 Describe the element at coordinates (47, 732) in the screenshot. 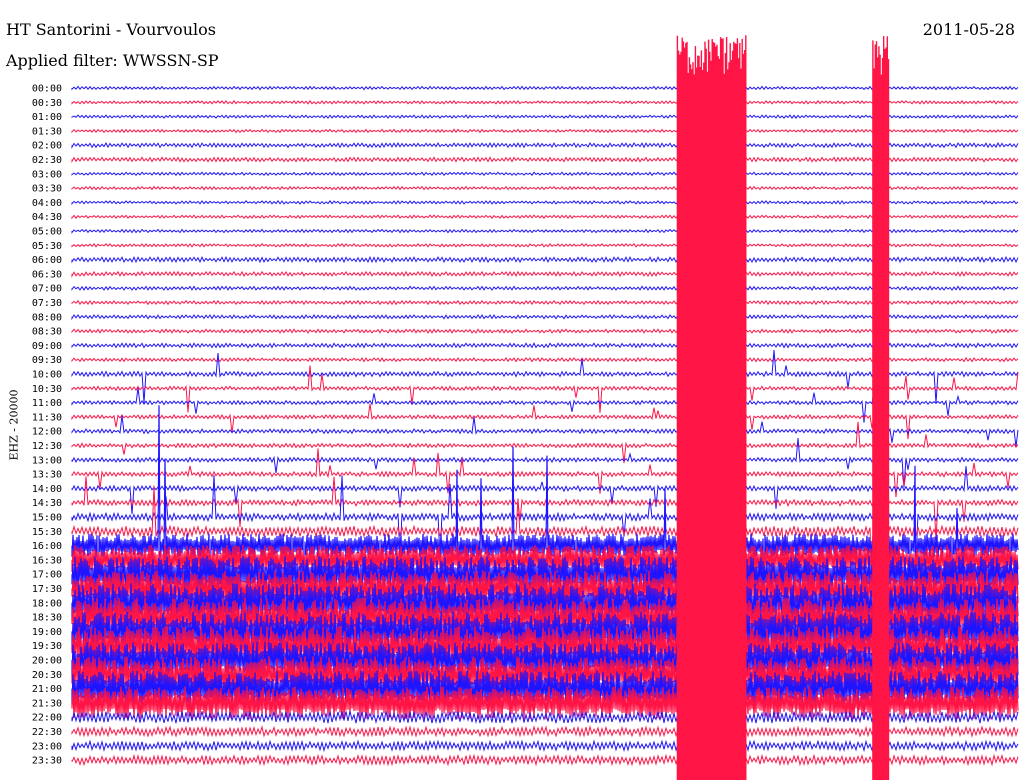

I see `time-tick-label: 22:30` at that location.